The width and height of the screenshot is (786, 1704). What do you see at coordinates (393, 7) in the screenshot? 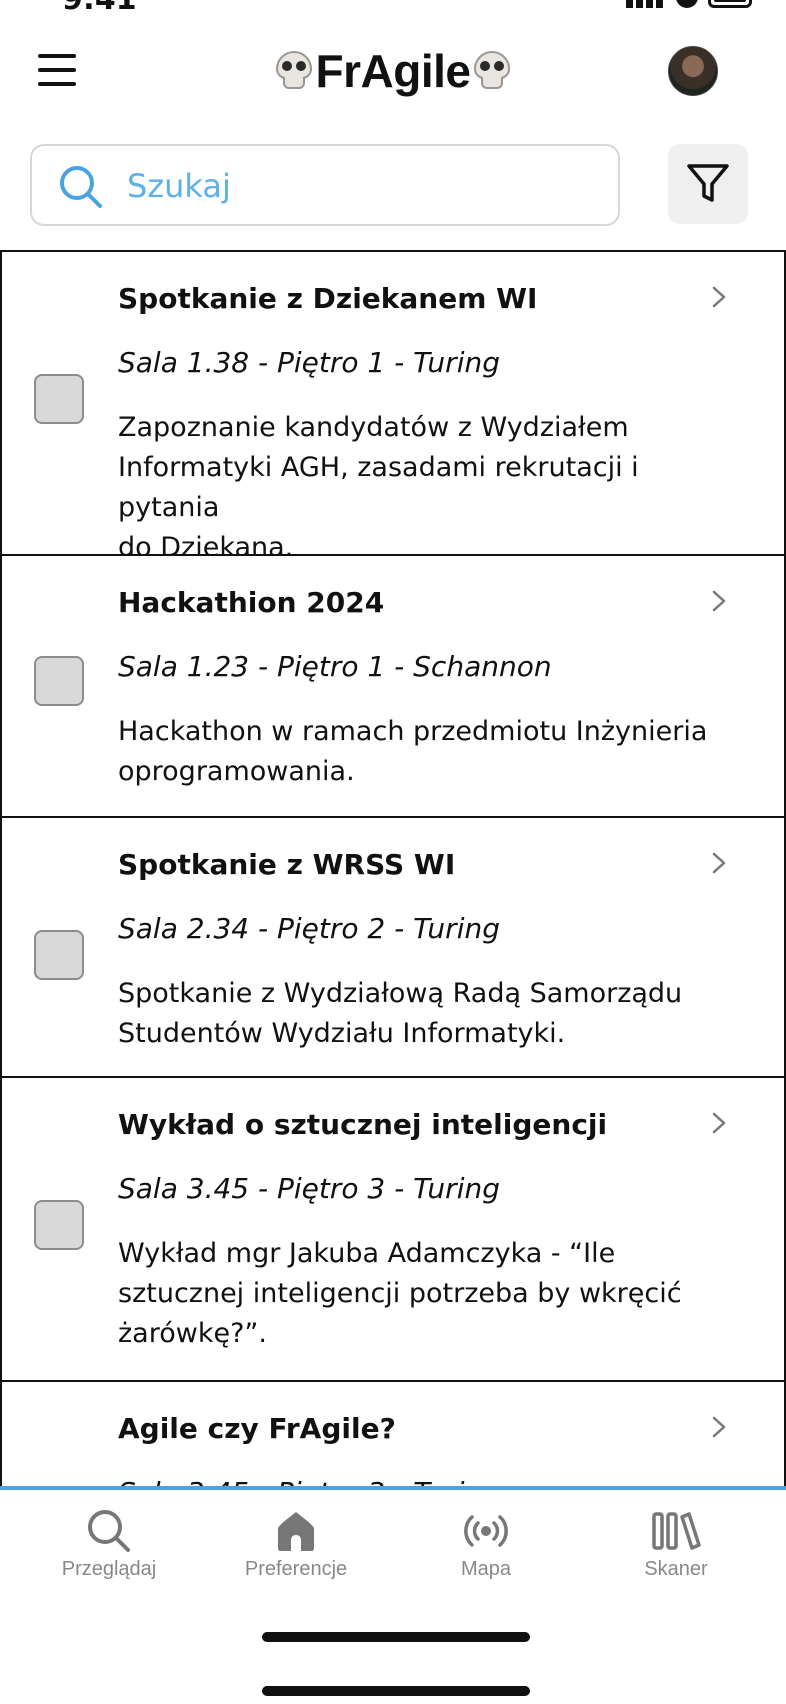
I see `status-bar: 9:41` at bounding box center [393, 7].